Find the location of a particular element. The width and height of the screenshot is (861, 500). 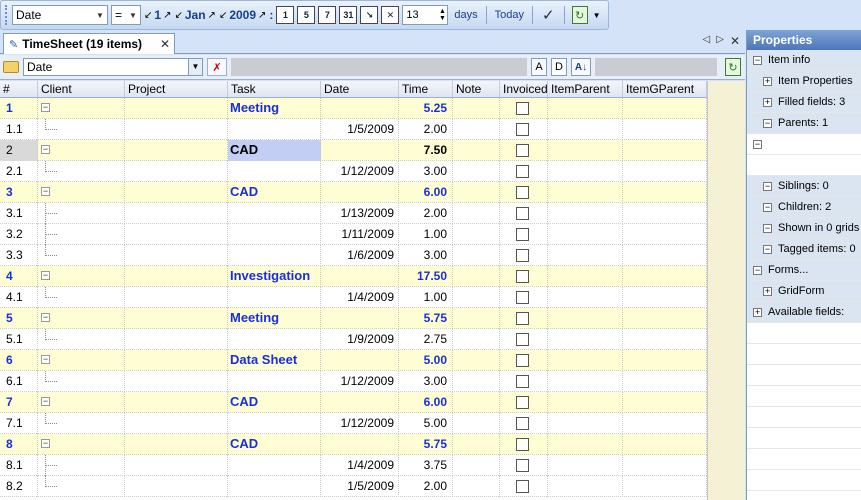

close-icon: ✕ is located at coordinates (735, 41).